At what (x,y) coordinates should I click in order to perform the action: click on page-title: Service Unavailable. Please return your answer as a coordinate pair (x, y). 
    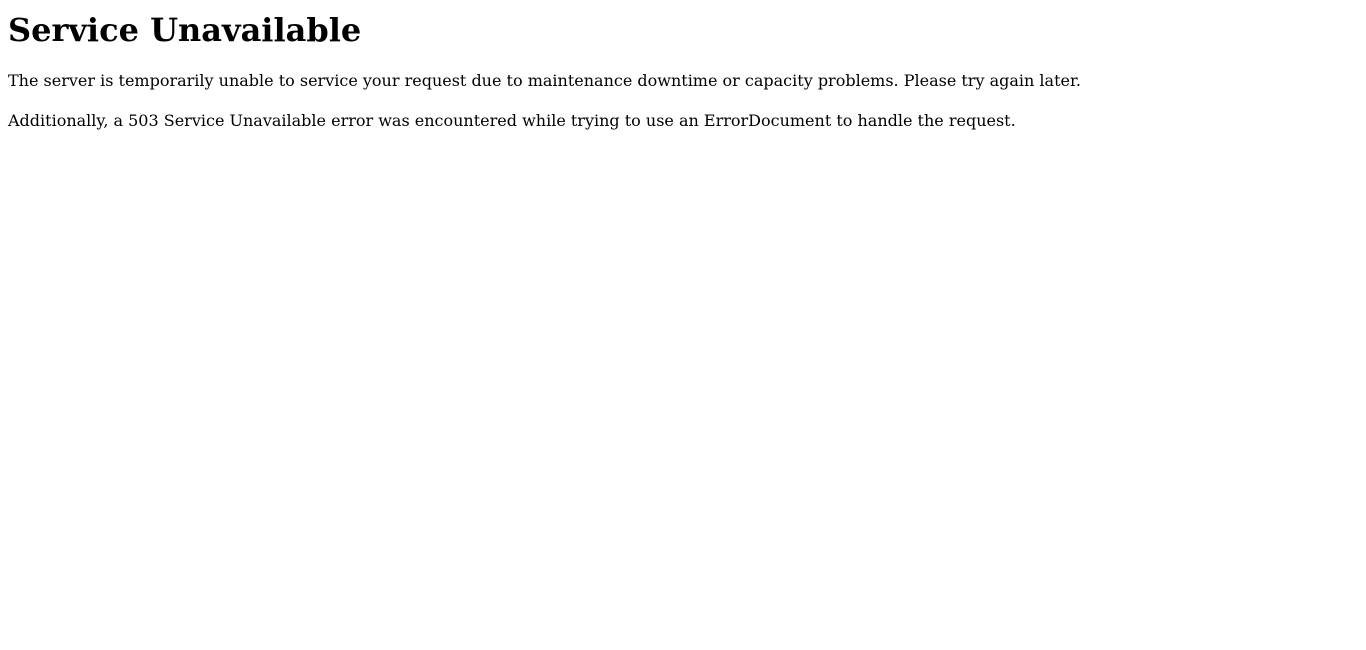
    Looking at the image, I should click on (185, 30).